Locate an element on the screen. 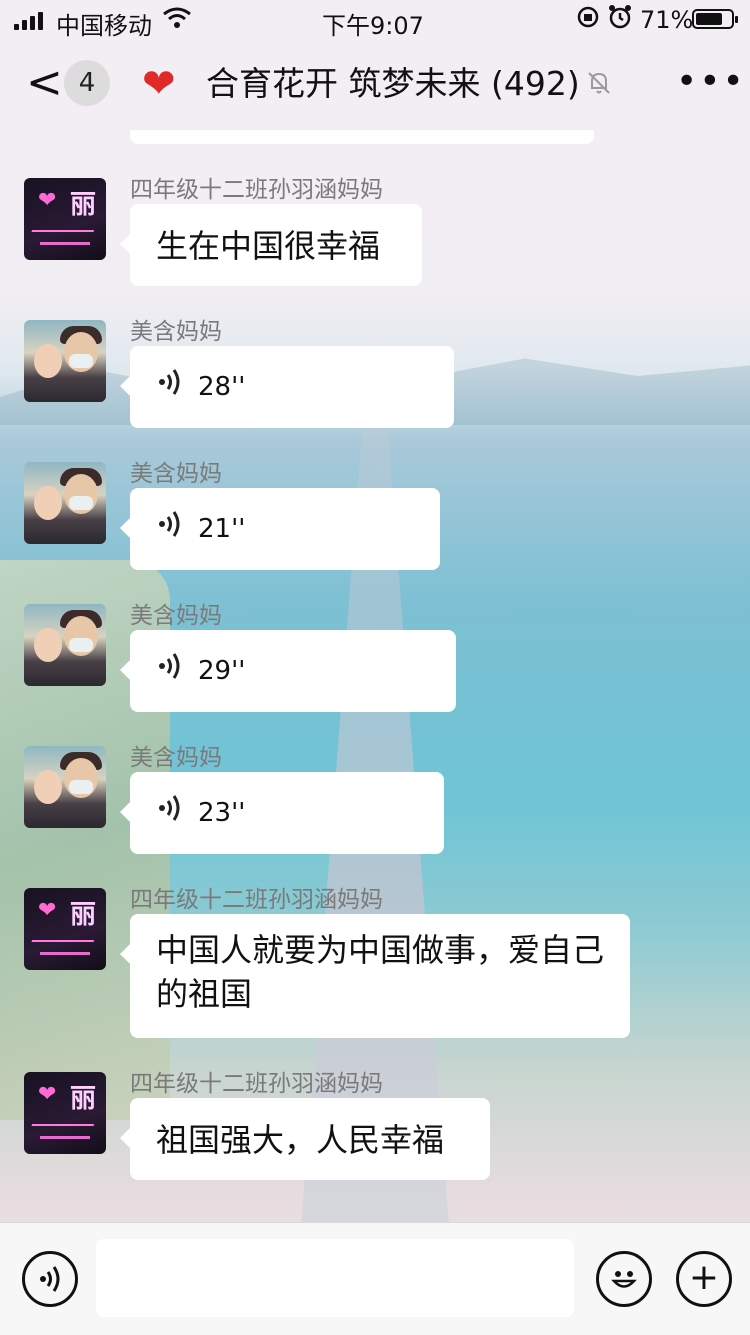 This screenshot has height=1335, width=750. alarm-icon is located at coordinates (620, 20).